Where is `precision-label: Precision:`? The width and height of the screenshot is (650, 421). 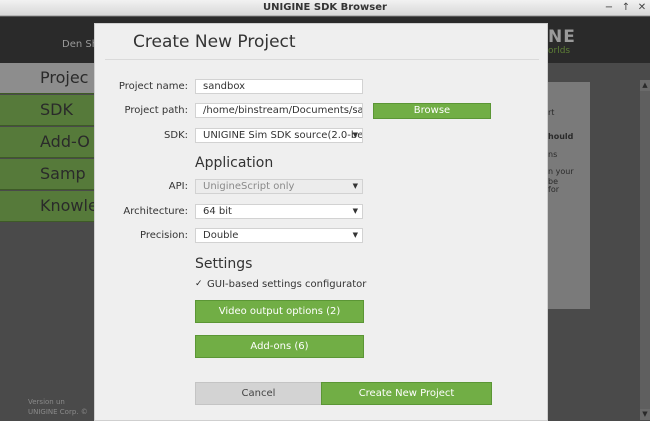 precision-label: Precision: is located at coordinates (164, 235).